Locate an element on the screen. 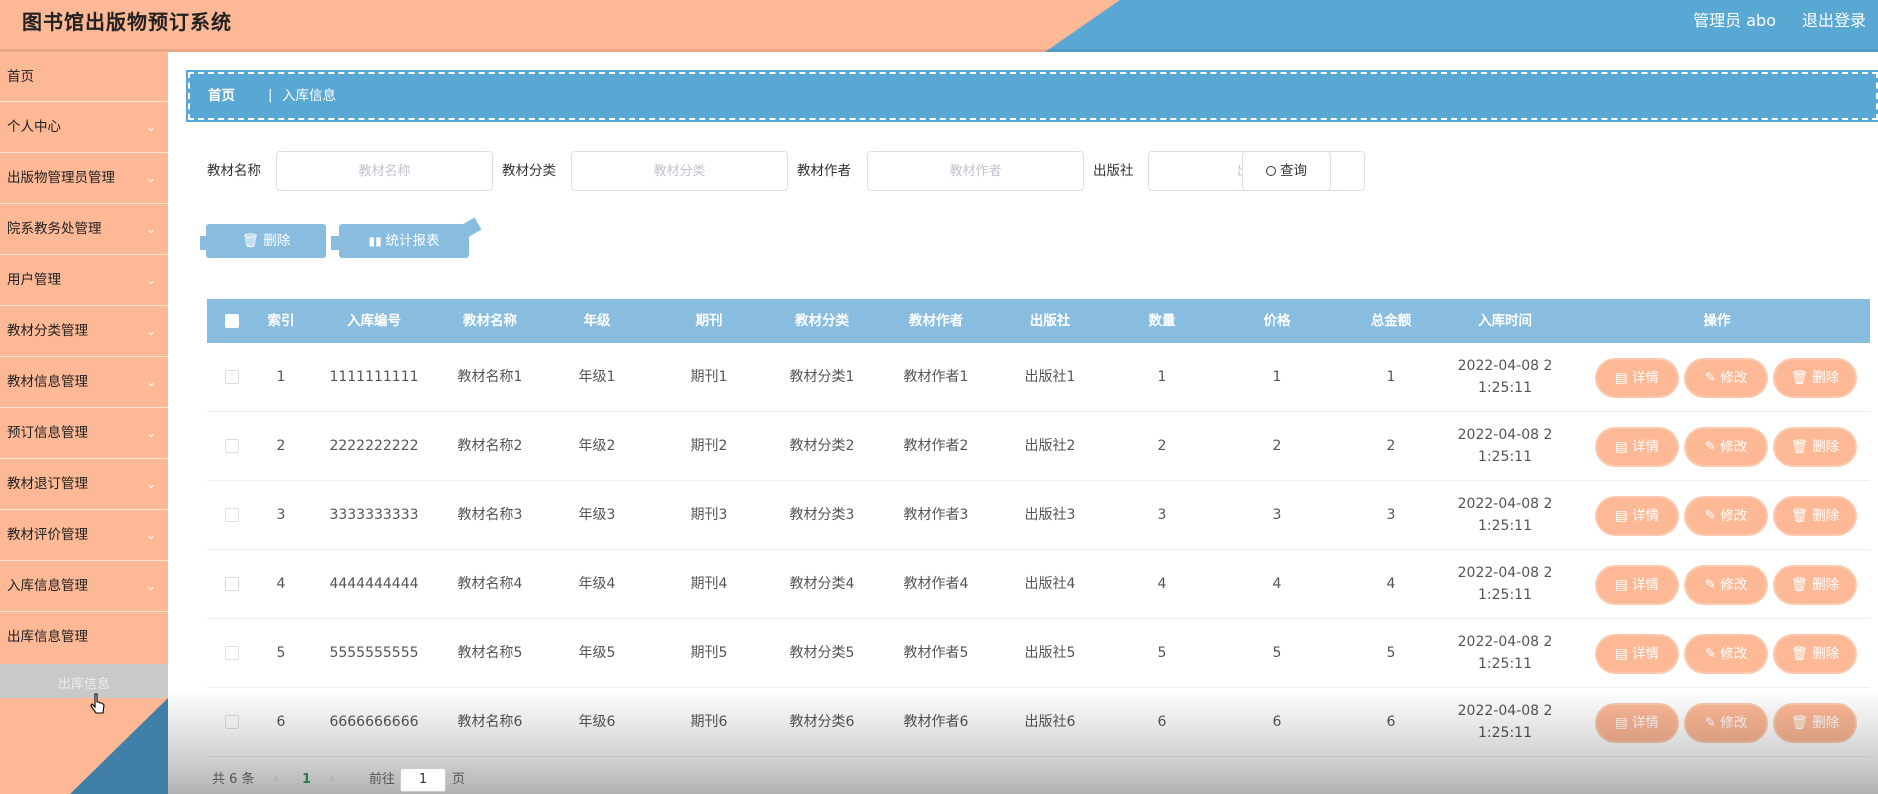 Image resolution: width=1878 pixels, height=794 pixels. sidebar-item-10: 入库信息管理 ⌄ is located at coordinates (84, 586).